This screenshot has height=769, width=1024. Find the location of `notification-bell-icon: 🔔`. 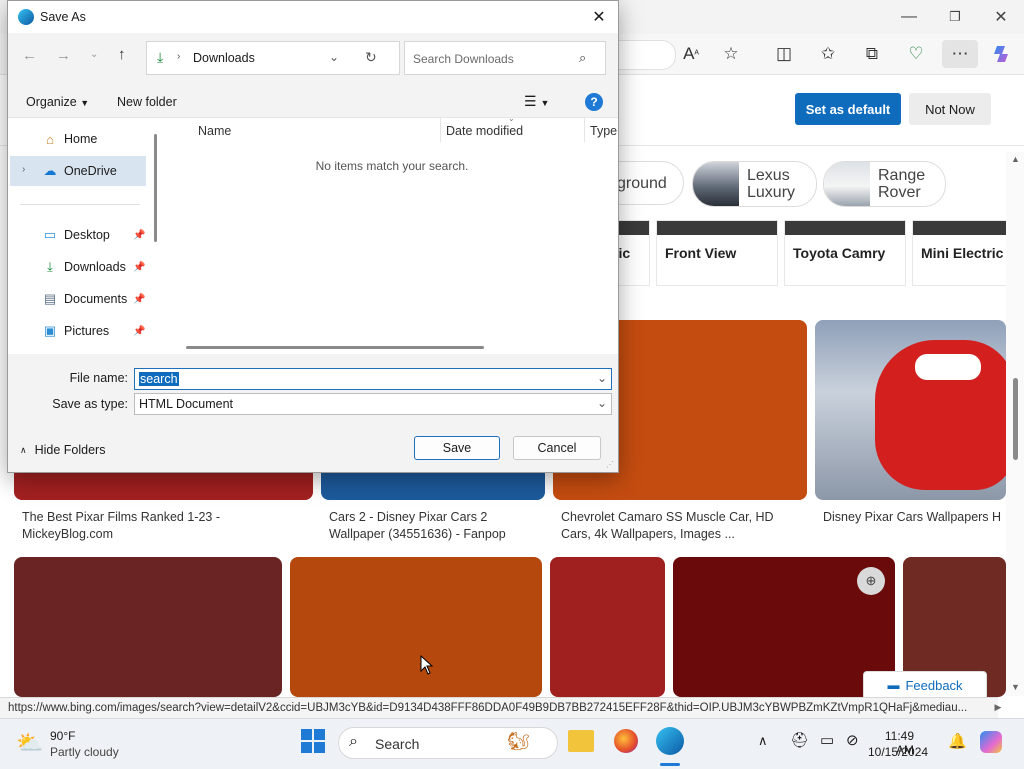

notification-bell-icon: 🔔 is located at coordinates (957, 741).